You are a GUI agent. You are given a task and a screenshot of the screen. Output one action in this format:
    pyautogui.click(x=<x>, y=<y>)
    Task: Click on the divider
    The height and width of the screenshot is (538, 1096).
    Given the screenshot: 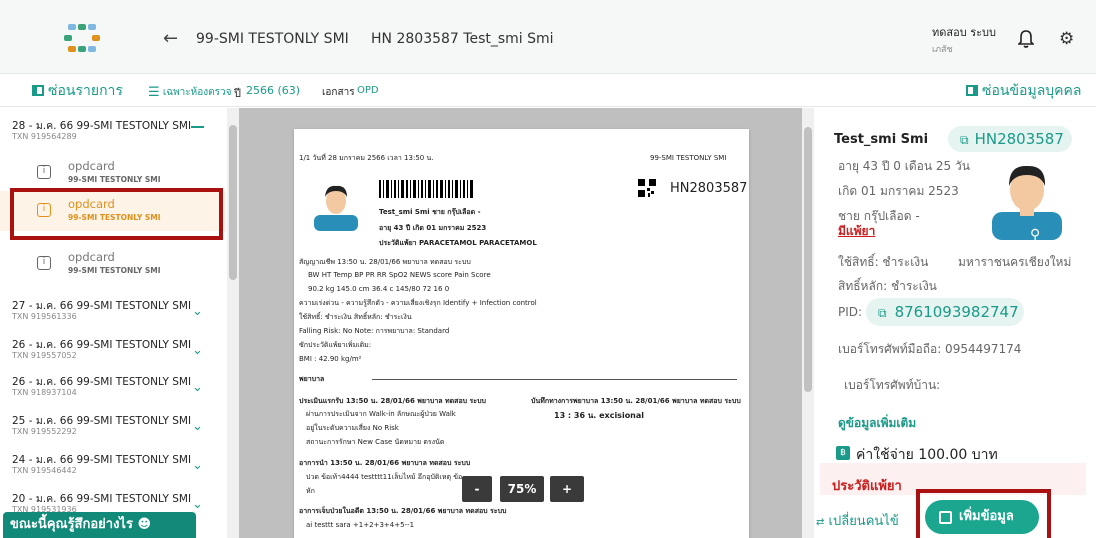 What is the action you would take?
    pyautogui.click(x=554, y=379)
    